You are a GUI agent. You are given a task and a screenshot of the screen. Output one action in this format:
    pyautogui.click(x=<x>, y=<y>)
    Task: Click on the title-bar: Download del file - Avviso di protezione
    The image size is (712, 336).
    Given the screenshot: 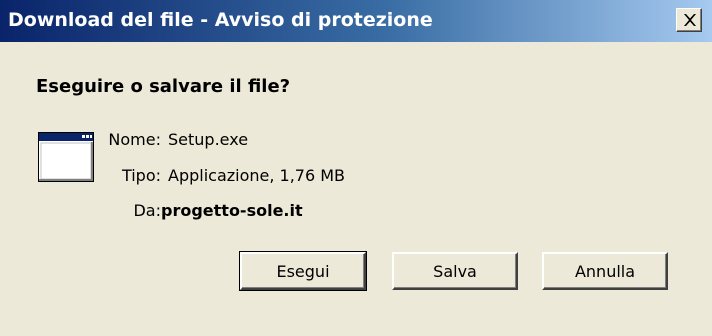 What is the action you would take?
    pyautogui.click(x=356, y=21)
    